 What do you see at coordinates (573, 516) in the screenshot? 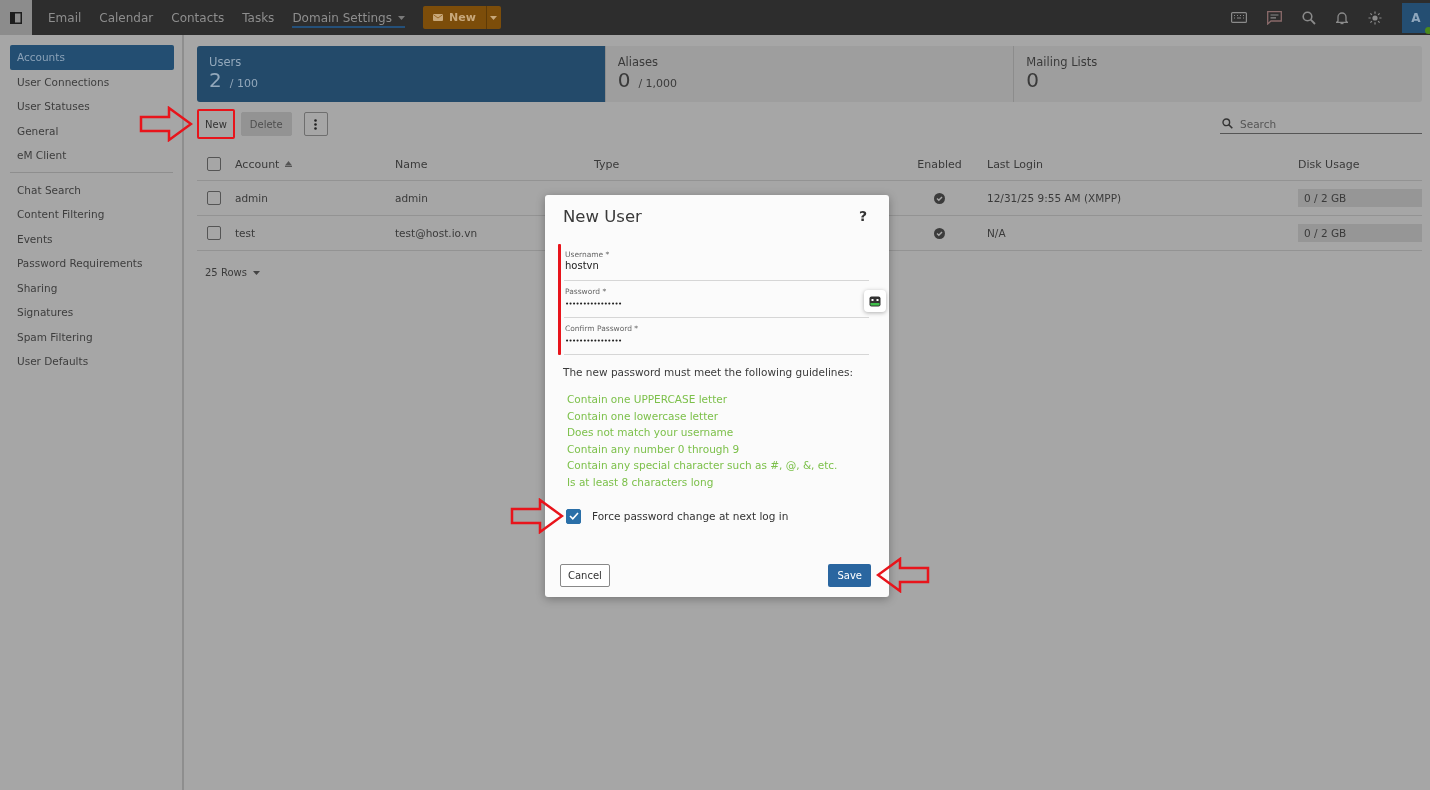
I see `force-change-checkbox` at bounding box center [573, 516].